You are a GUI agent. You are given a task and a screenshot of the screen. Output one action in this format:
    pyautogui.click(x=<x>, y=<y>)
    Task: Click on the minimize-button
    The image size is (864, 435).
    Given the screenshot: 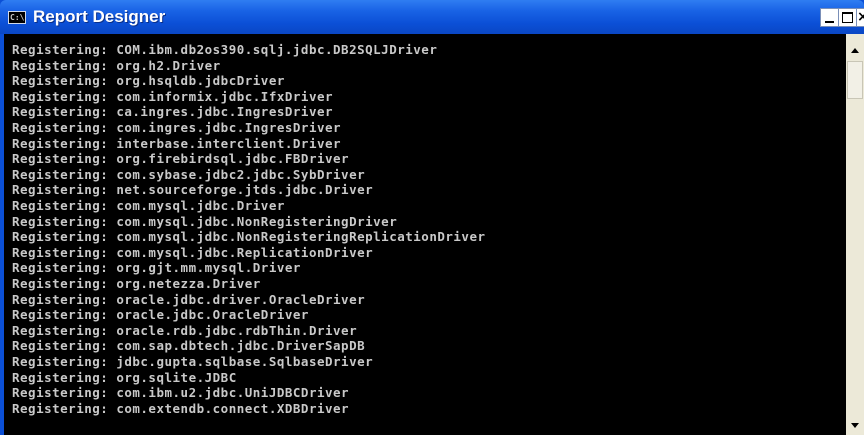 What is the action you would take?
    pyautogui.click(x=829, y=17)
    